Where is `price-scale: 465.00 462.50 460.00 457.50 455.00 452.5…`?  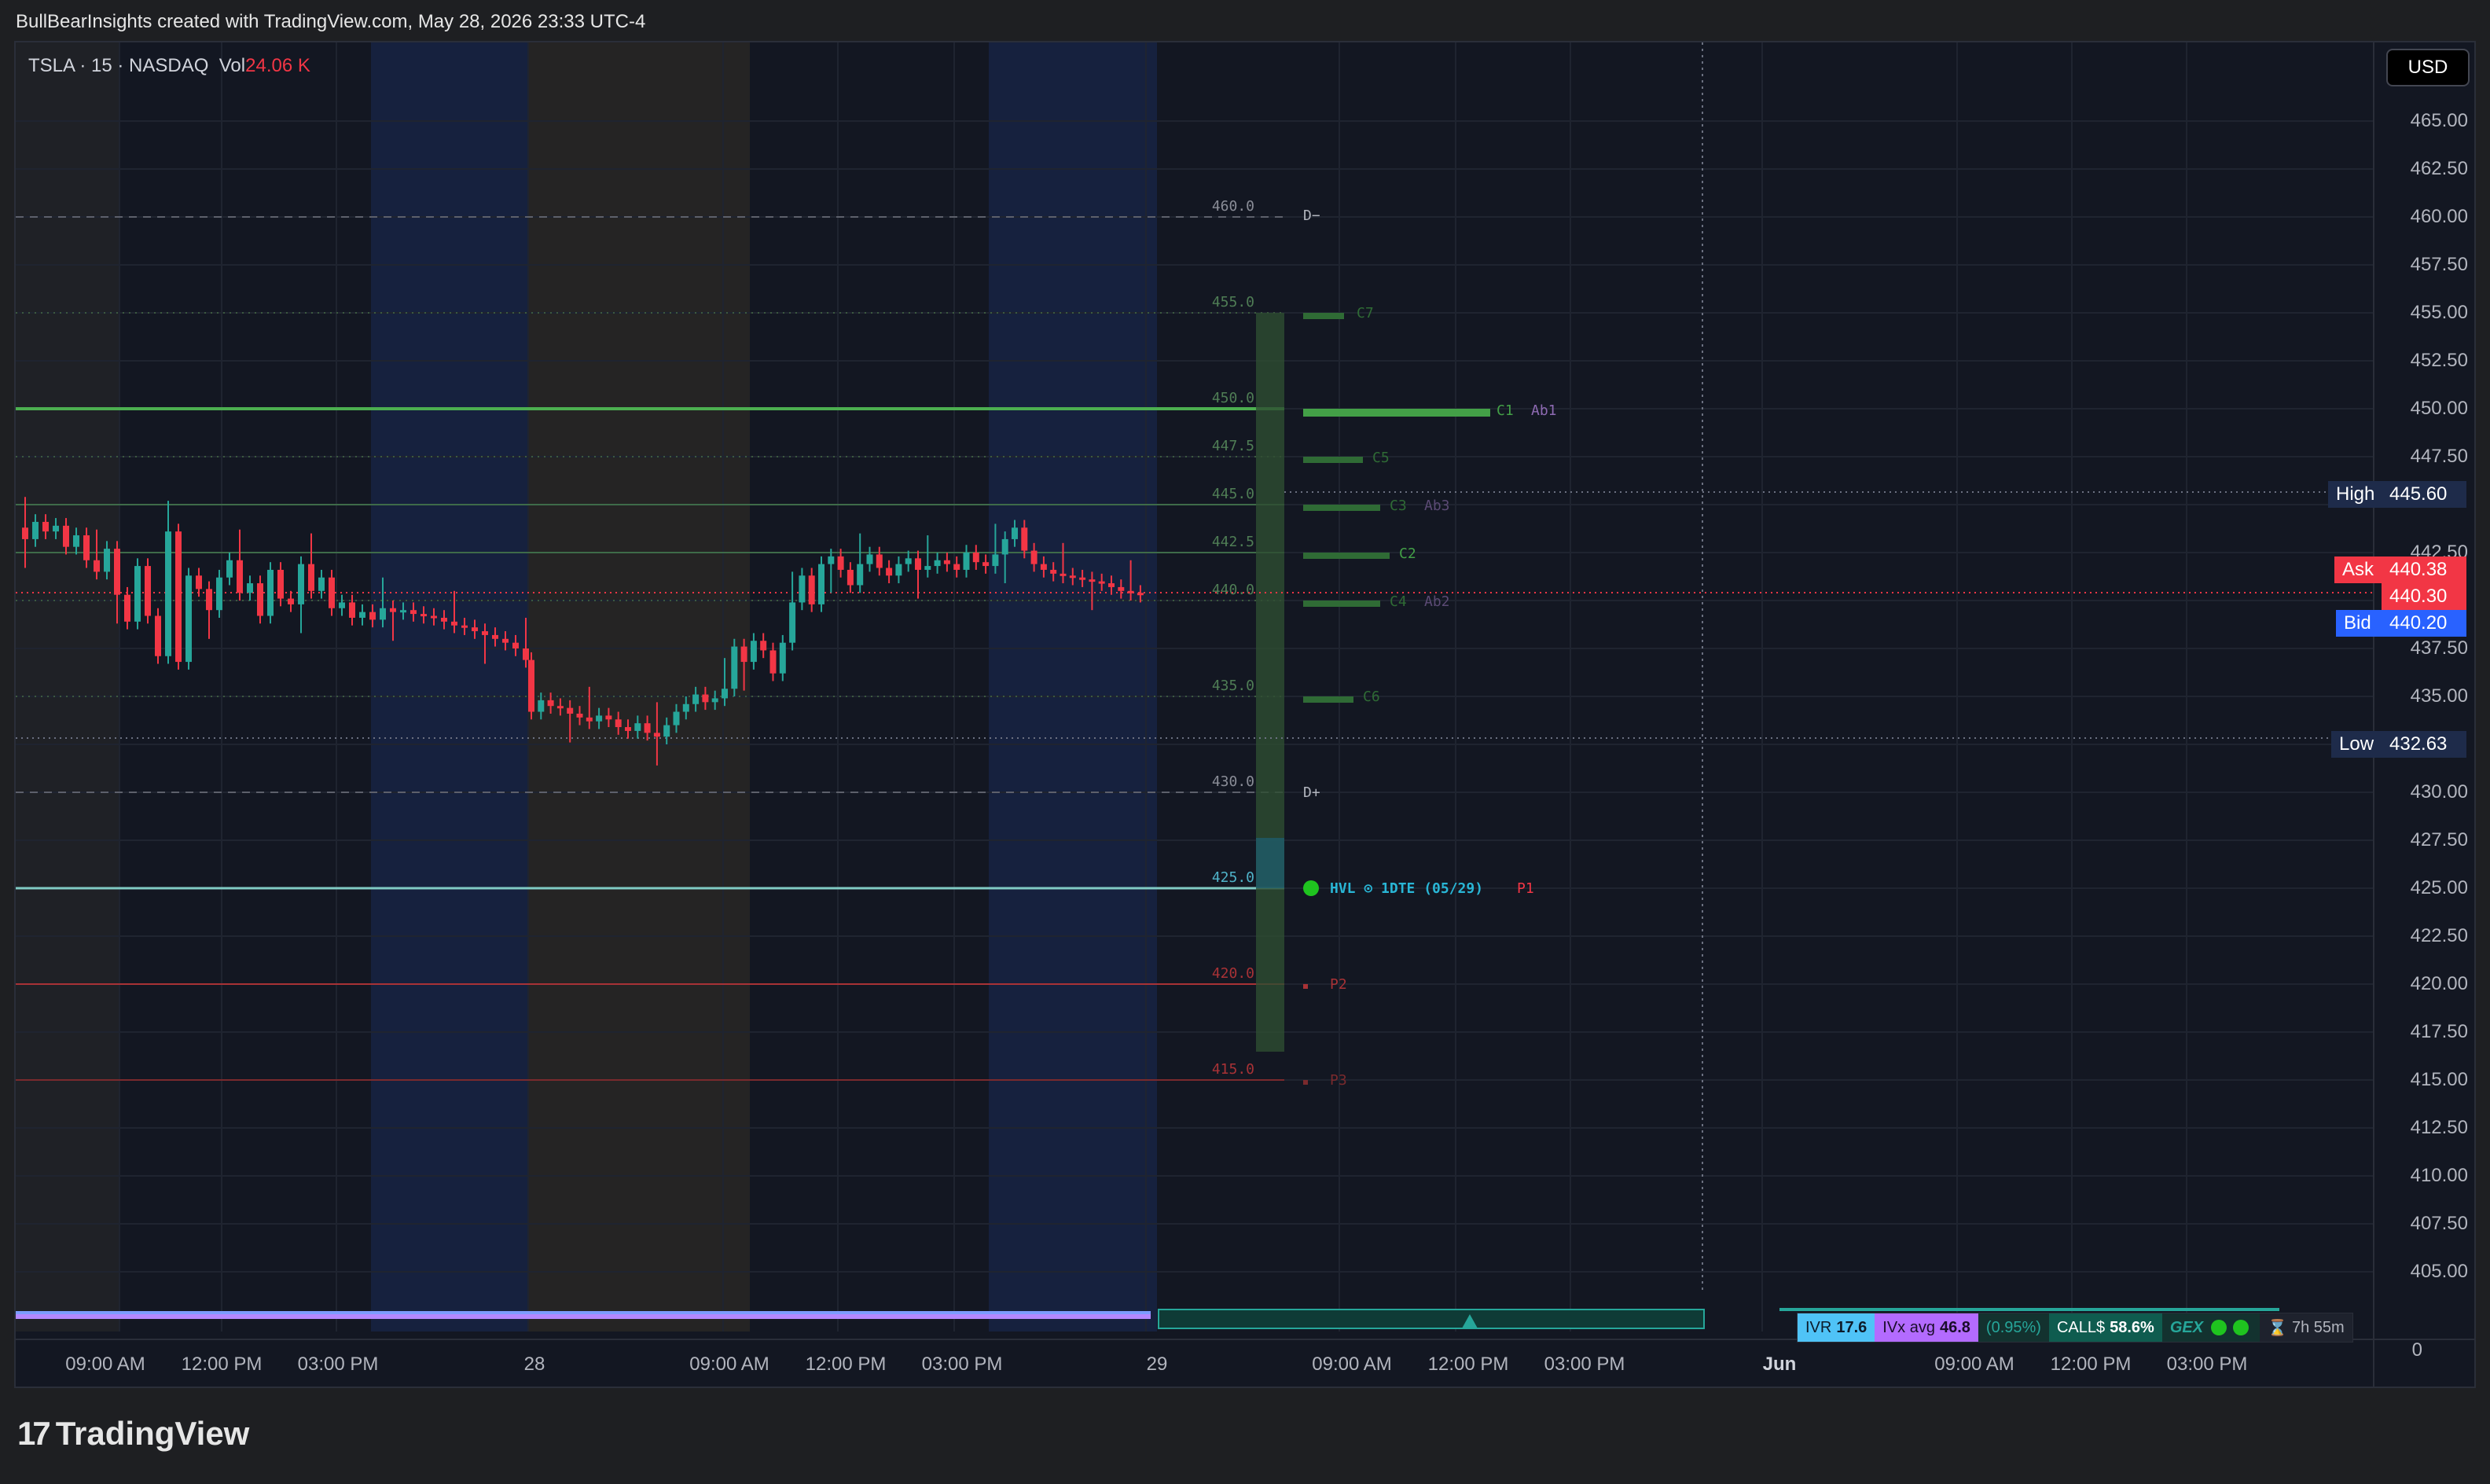
price-scale: 465.00 462.50 460.00 457.50 455.00 452.5… is located at coordinates (2425, 701).